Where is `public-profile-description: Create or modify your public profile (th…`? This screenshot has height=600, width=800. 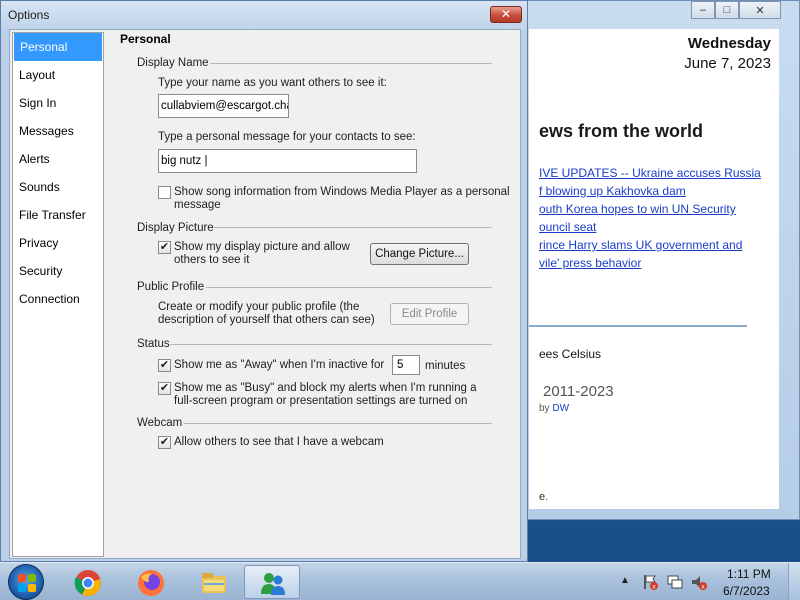 public-profile-description: Create or modify your public profile (th… is located at coordinates (266, 314).